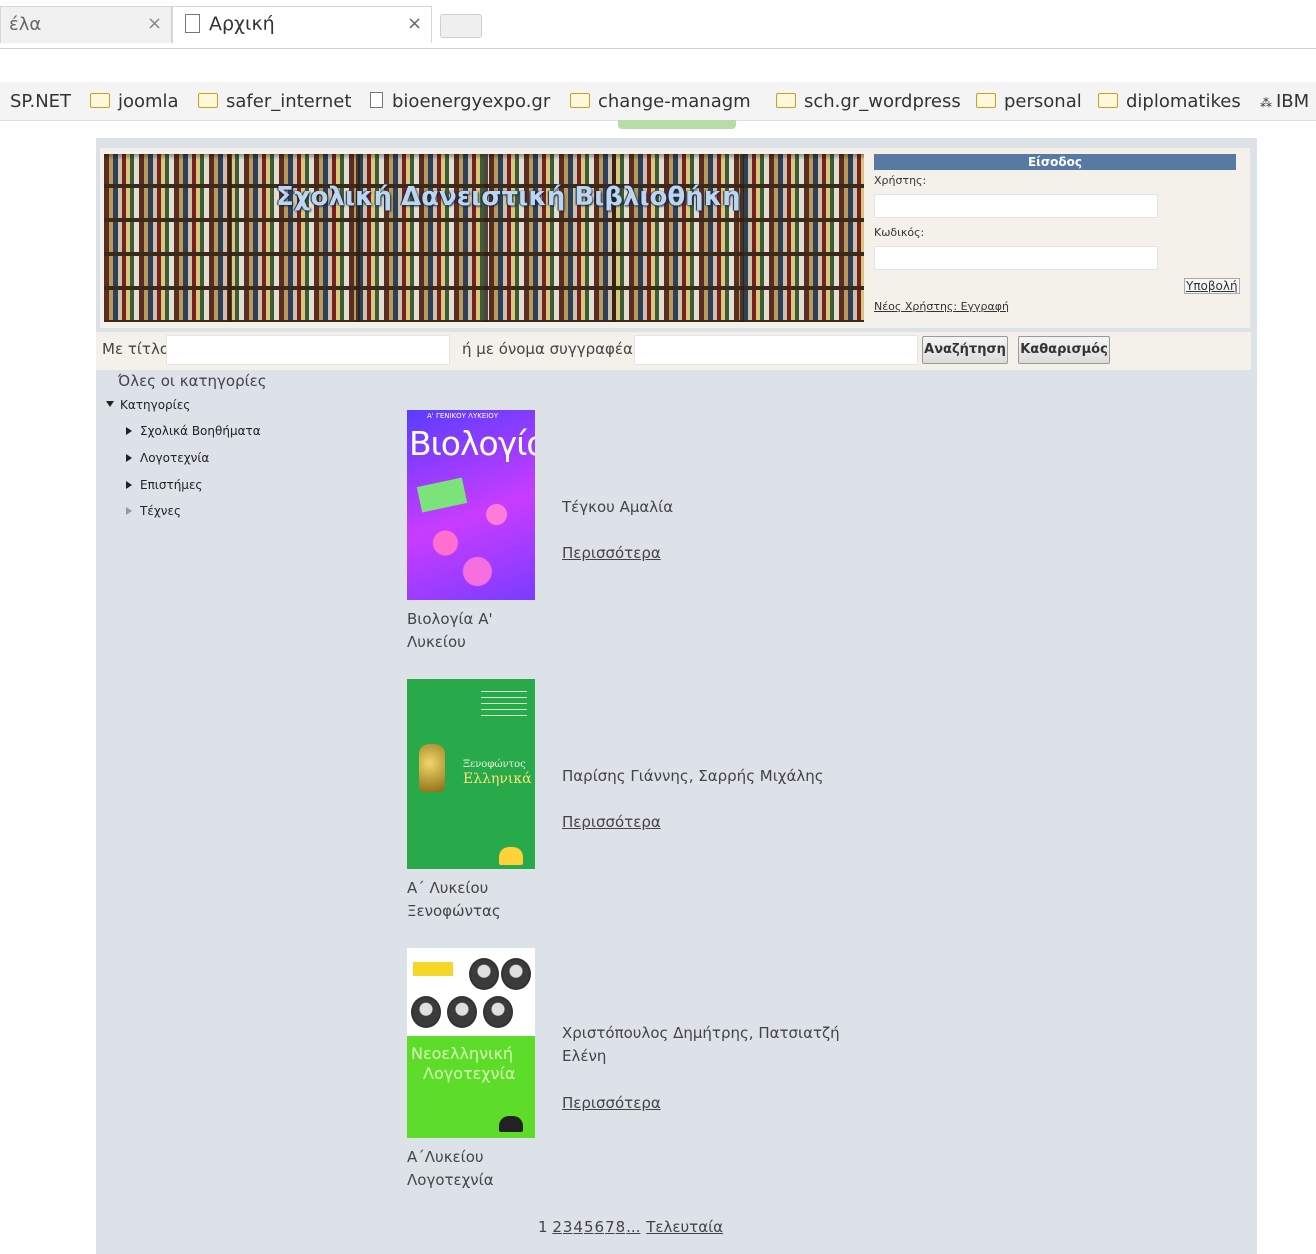 This screenshot has width=1316, height=1254. I want to click on bookmark-change-management: change-managm, so click(664, 101).